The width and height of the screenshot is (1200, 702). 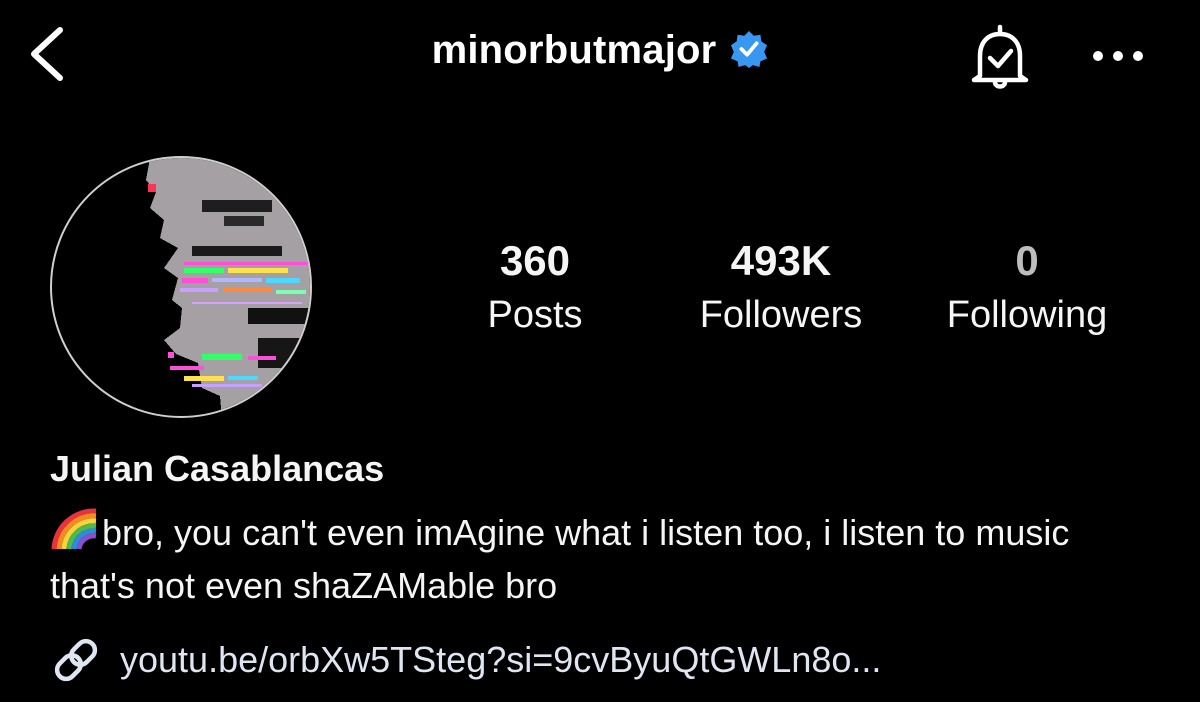 What do you see at coordinates (76, 660) in the screenshot?
I see `link-icon` at bounding box center [76, 660].